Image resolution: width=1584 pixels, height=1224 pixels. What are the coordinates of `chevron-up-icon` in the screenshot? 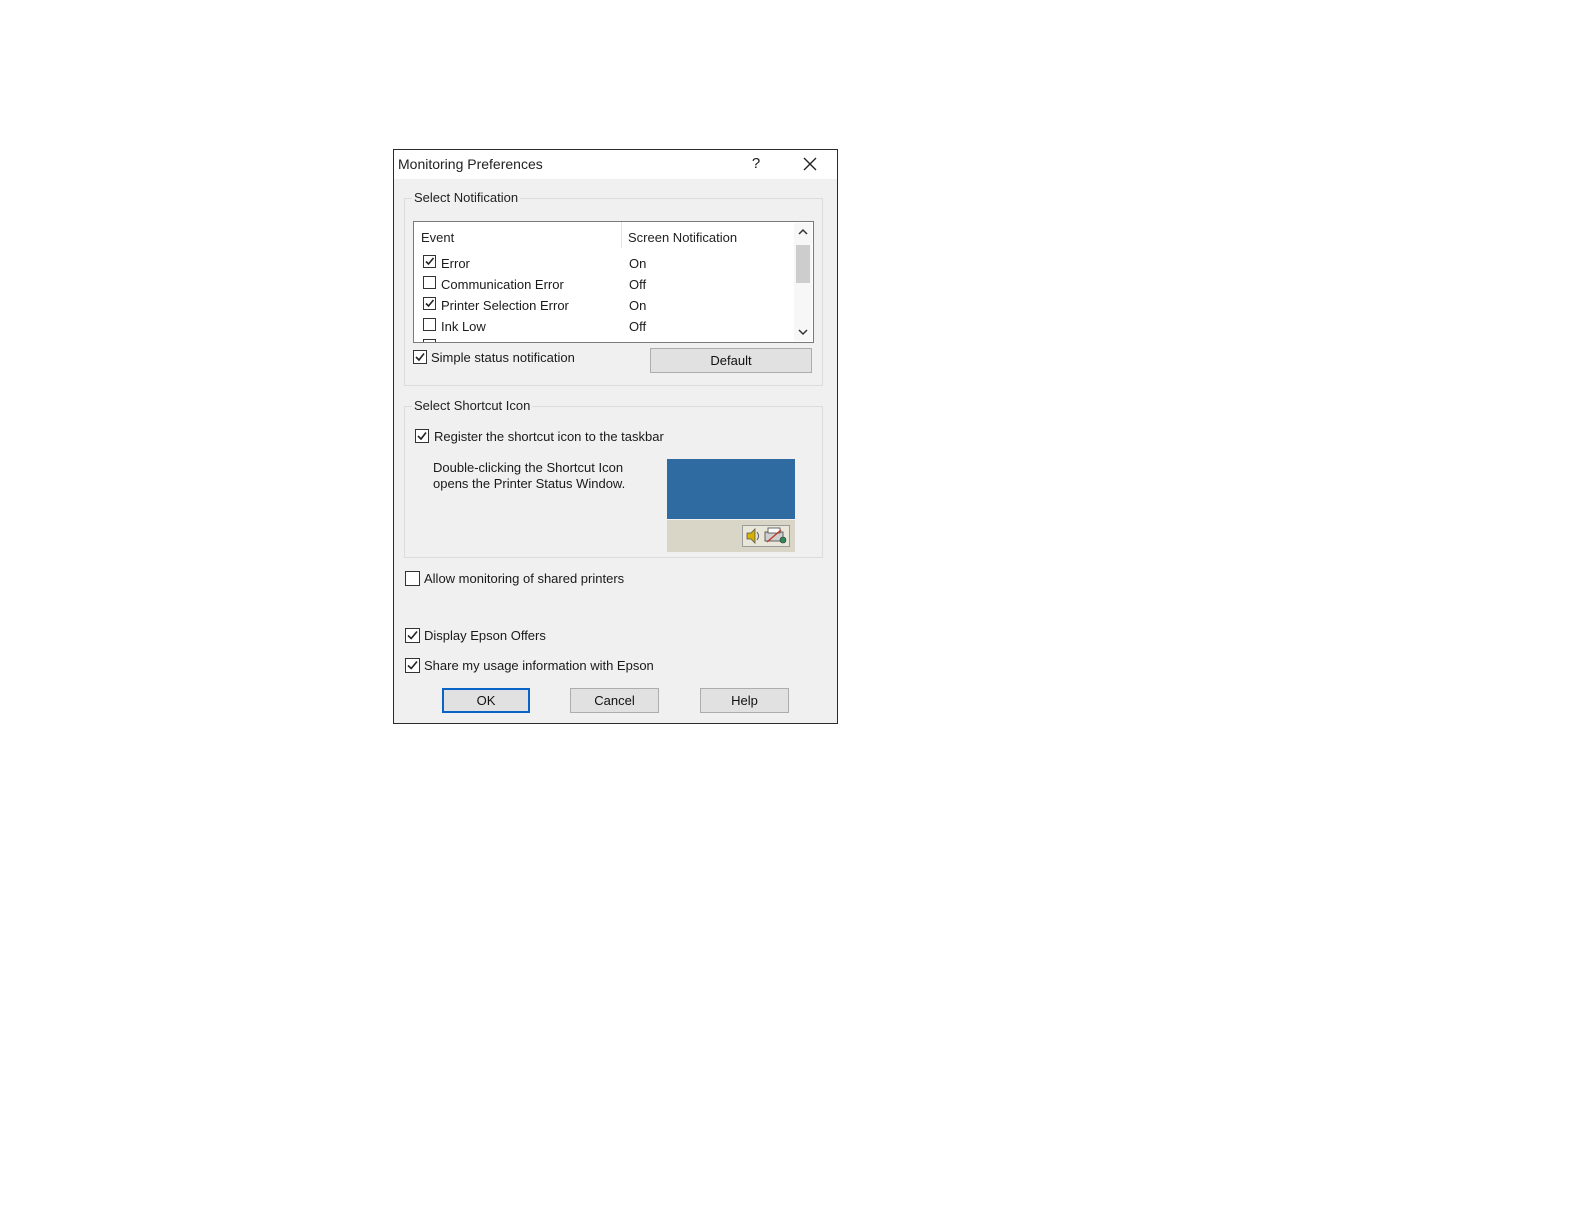 It's located at (803, 231).